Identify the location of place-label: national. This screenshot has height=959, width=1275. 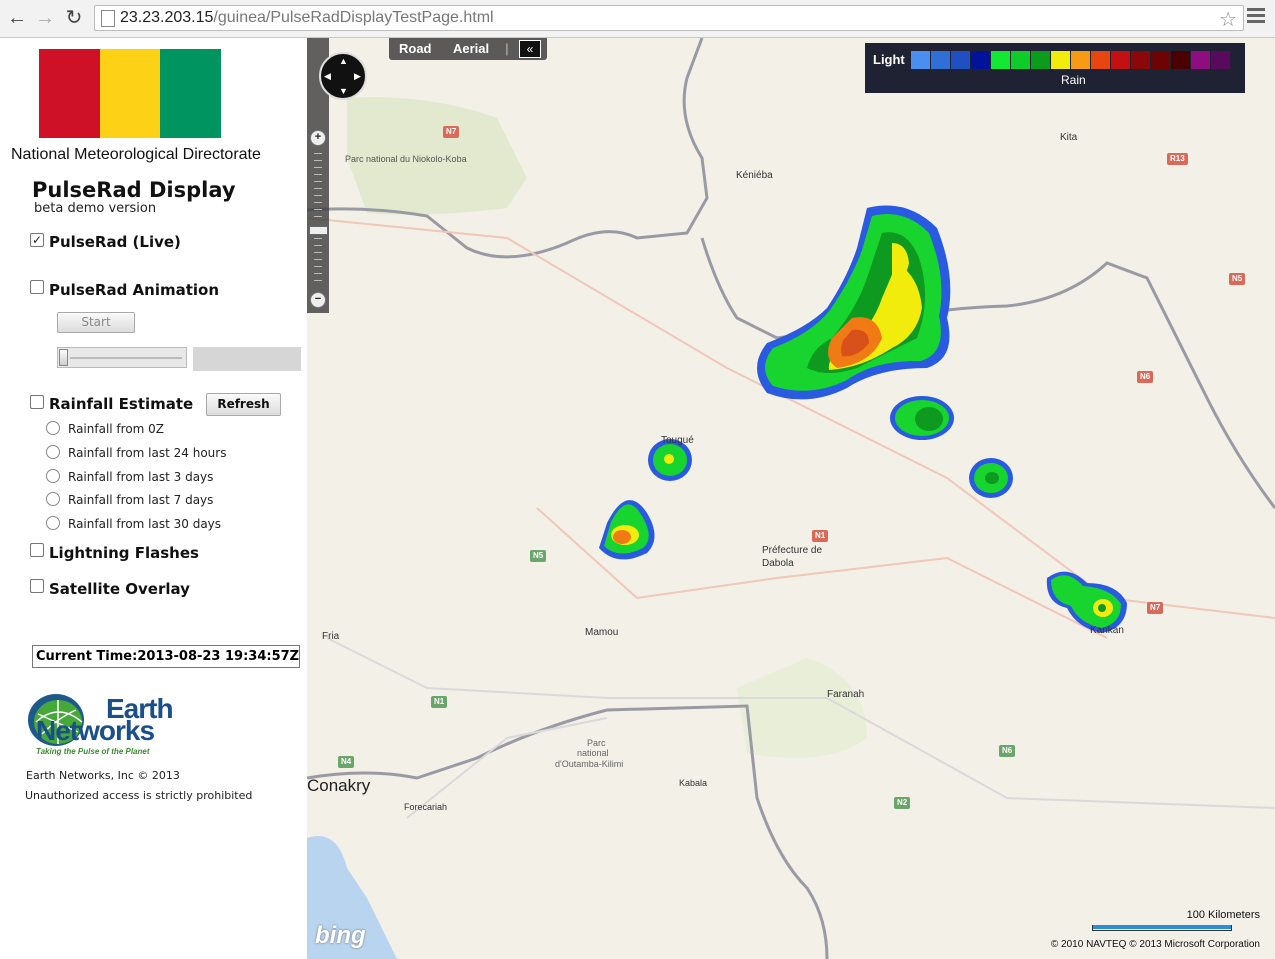
(593, 753).